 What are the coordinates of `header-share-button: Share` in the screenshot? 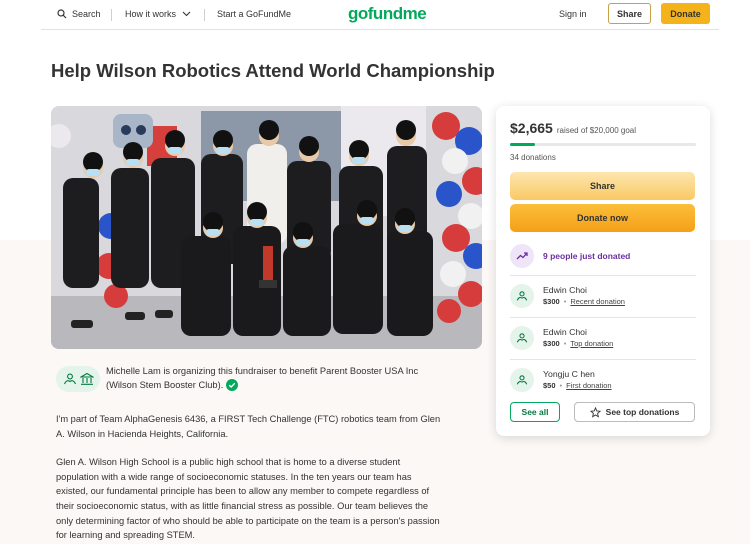 It's located at (629, 13).